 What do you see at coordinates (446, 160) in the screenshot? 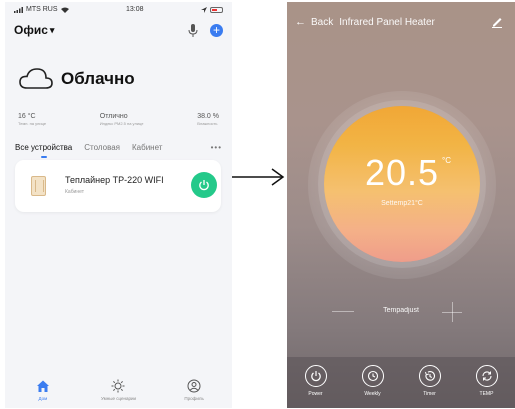
I see `temperature-unit: °C` at bounding box center [446, 160].